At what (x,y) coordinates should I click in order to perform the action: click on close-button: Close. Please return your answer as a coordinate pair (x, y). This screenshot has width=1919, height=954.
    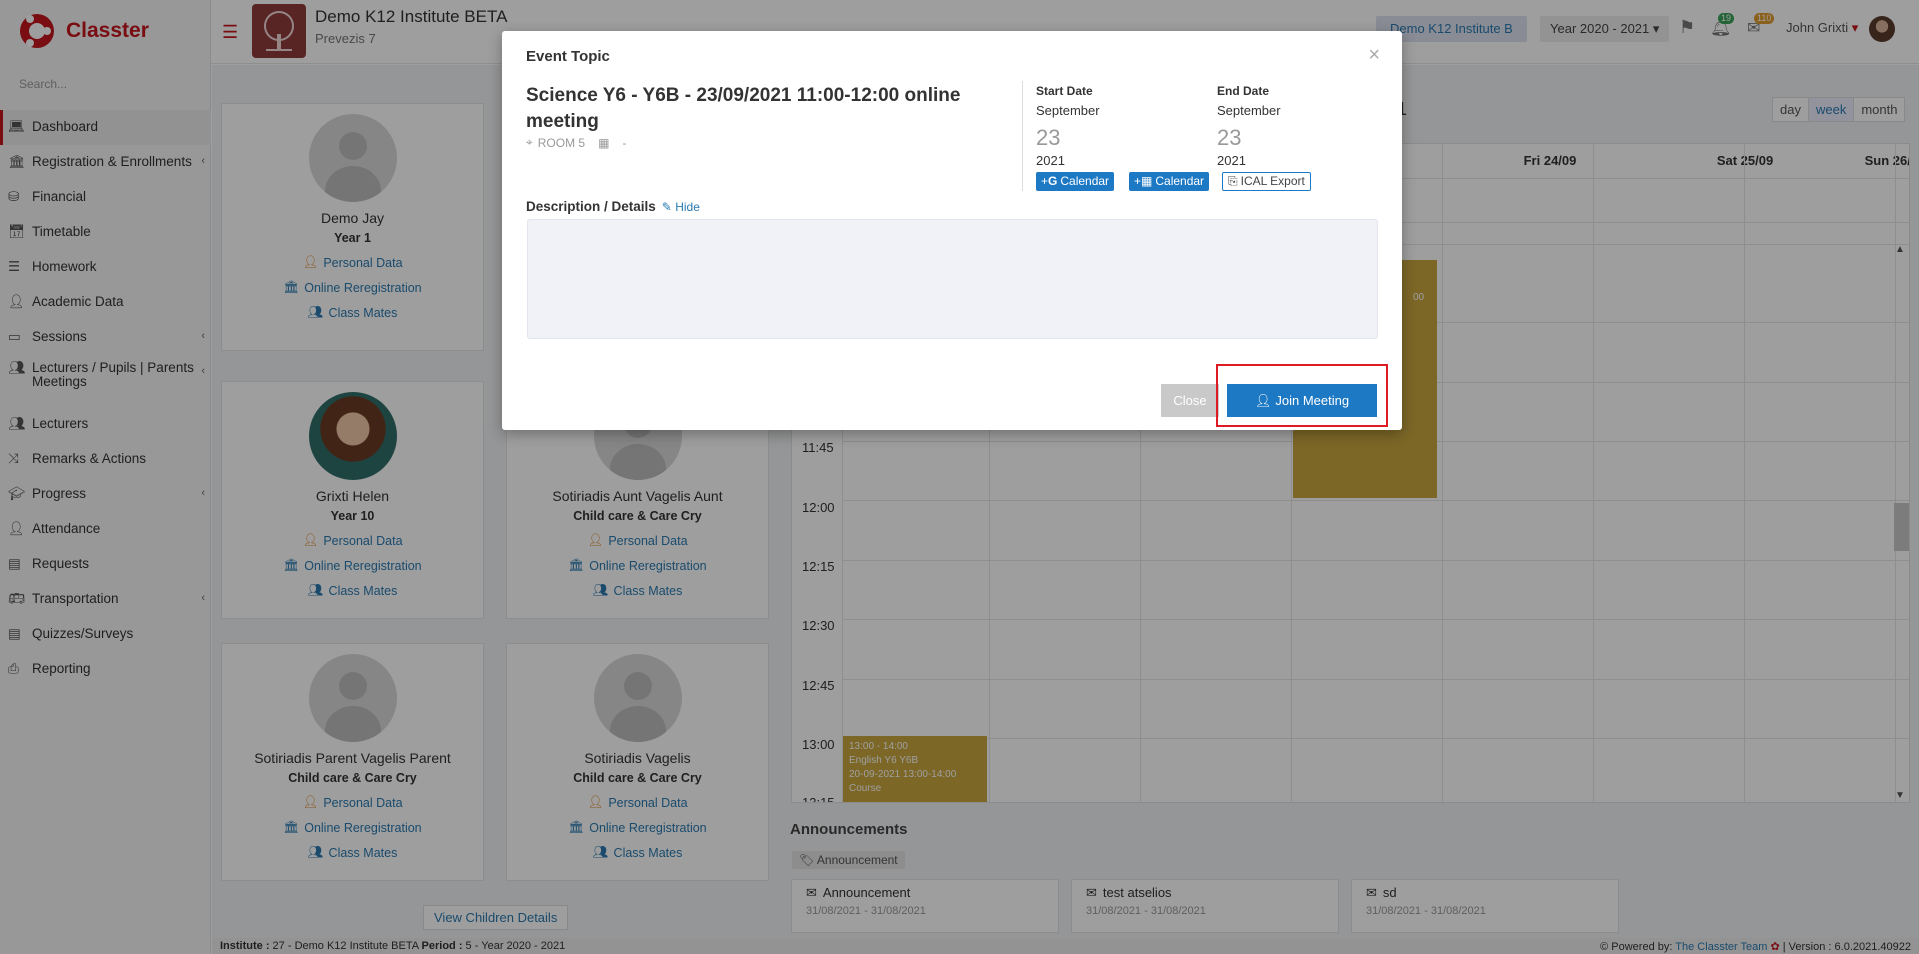
    Looking at the image, I should click on (1190, 400).